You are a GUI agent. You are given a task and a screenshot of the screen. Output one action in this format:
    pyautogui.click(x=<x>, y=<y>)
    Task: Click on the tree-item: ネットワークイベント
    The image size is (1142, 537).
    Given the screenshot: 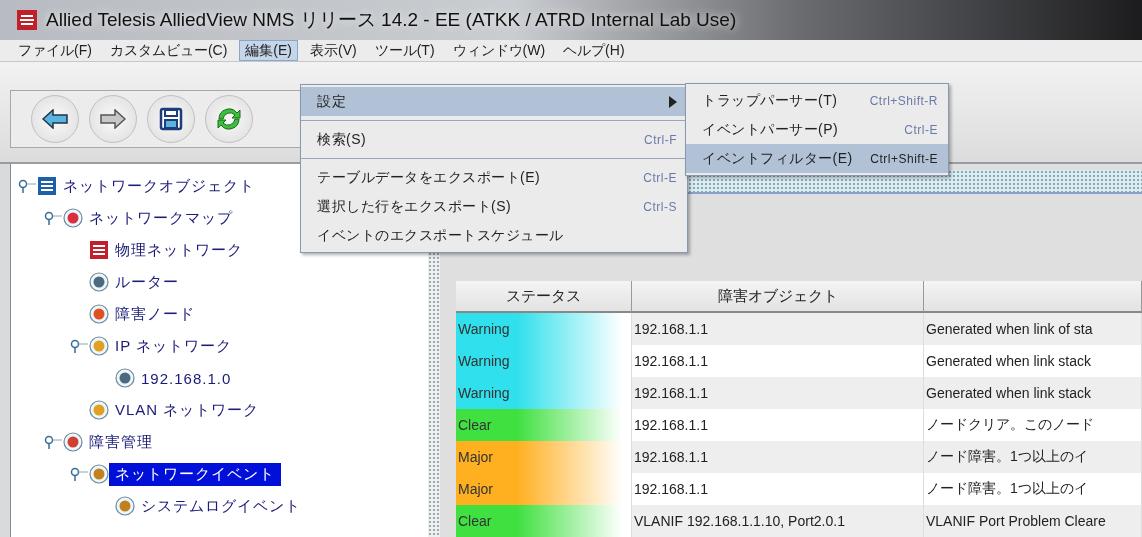 What is the action you would take?
    pyautogui.click(x=195, y=474)
    